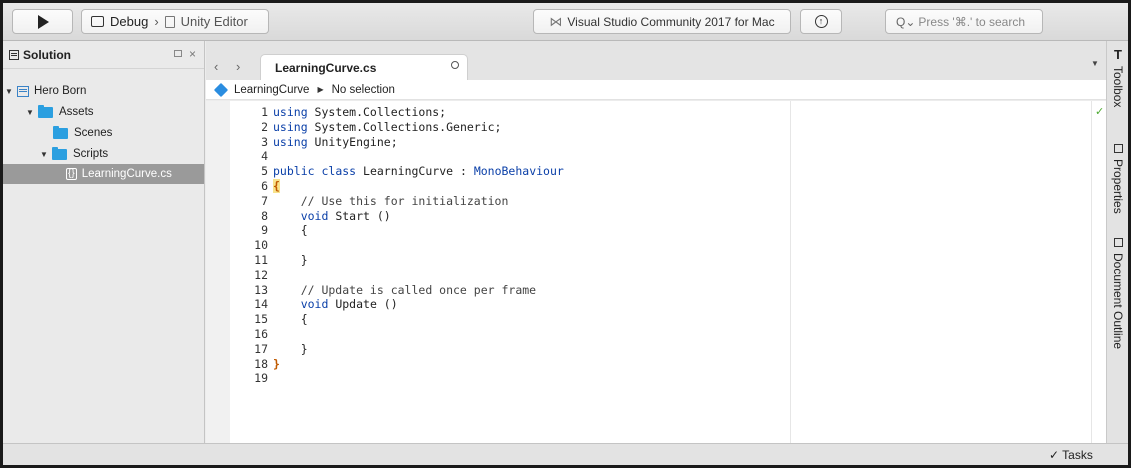 This screenshot has height=468, width=1131. Describe the element at coordinates (169, 21) in the screenshot. I see `target-device-icon` at that location.